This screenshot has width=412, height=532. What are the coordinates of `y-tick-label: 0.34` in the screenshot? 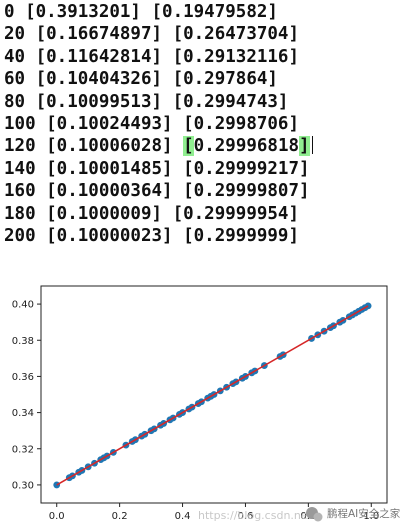 It's located at (23, 413).